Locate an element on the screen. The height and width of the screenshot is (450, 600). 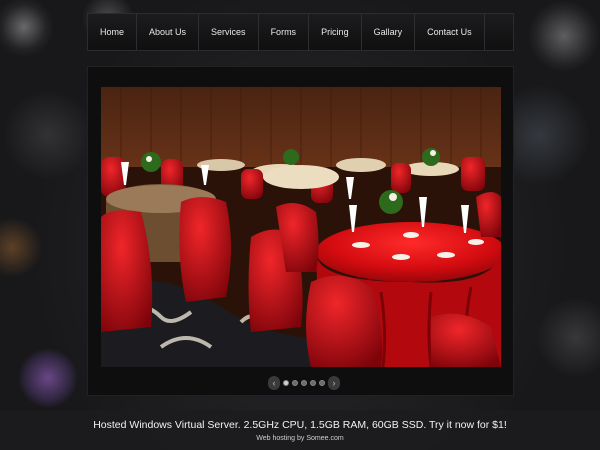
nav-gallary: Gallary is located at coordinates (389, 32).